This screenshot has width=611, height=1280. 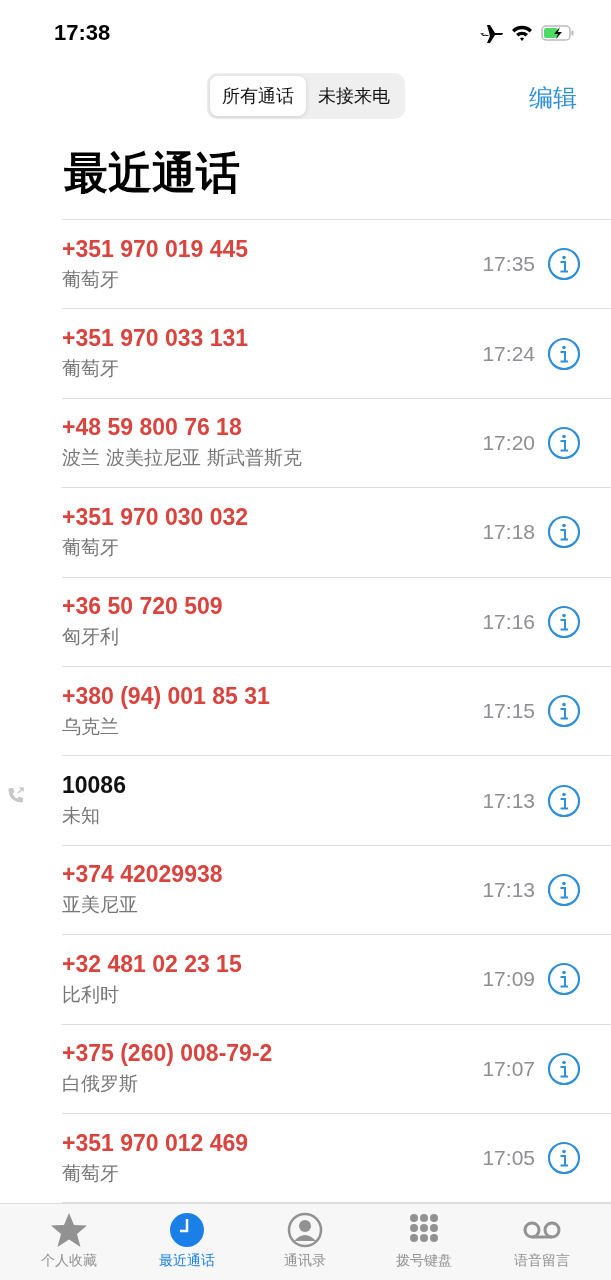 I want to click on call-location: 乌克兰, so click(x=91, y=726).